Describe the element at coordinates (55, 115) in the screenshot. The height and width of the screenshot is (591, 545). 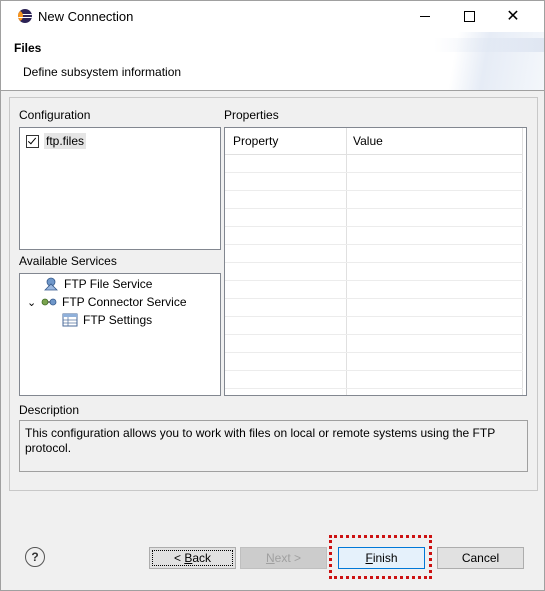
I see `configuration-label: Configuration` at that location.